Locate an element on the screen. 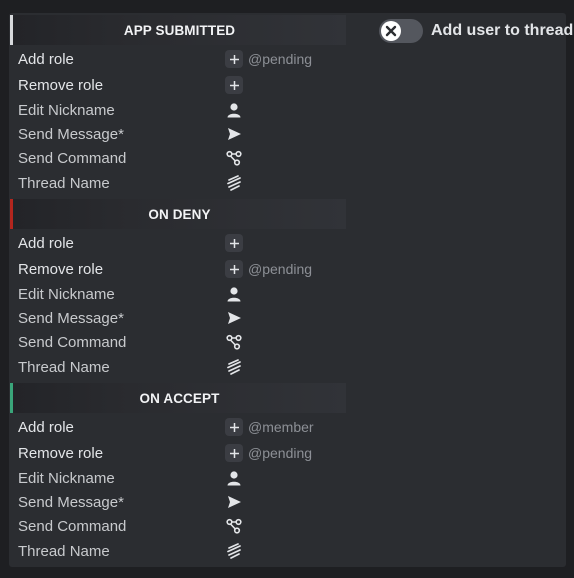  row-remove-role: Remove role is located at coordinates (178, 85).